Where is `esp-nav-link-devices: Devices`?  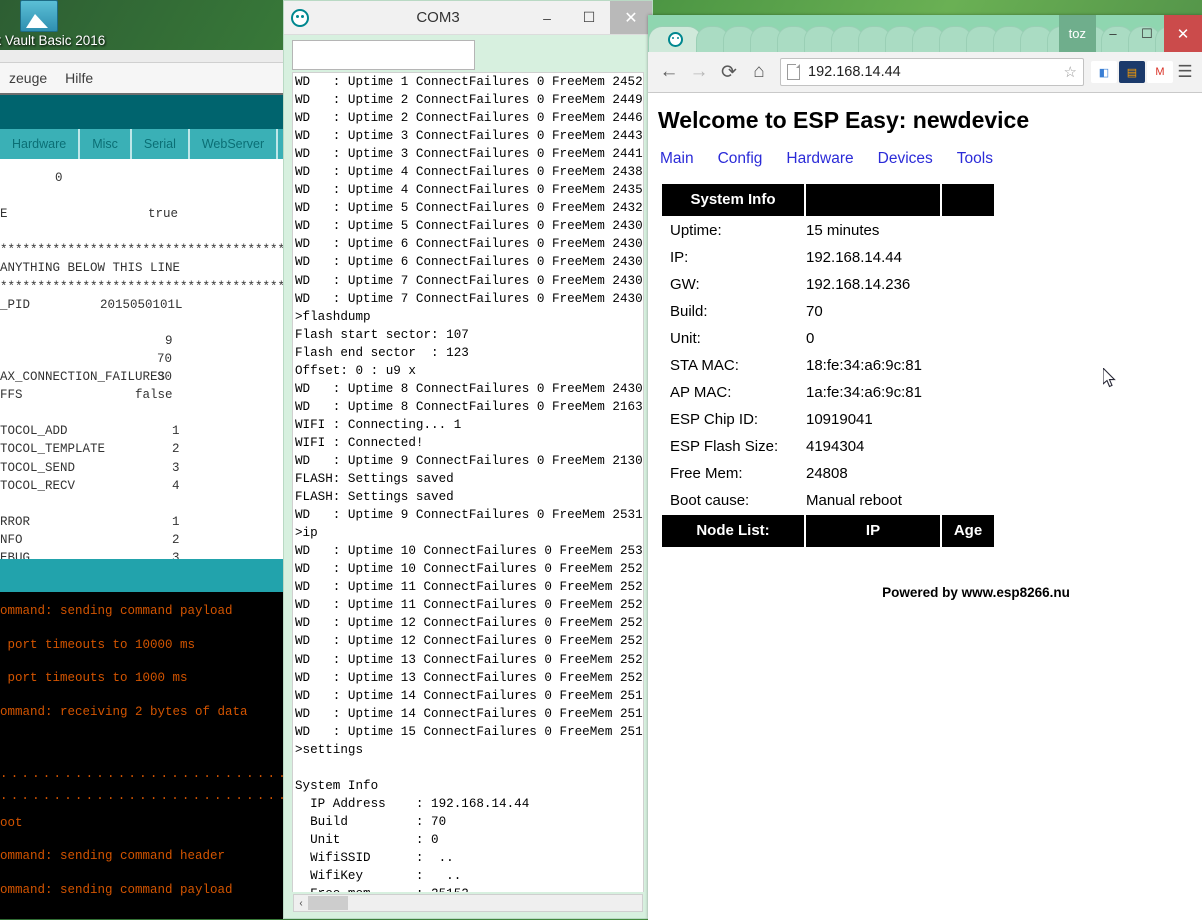
esp-nav-link-devices: Devices is located at coordinates (905, 158).